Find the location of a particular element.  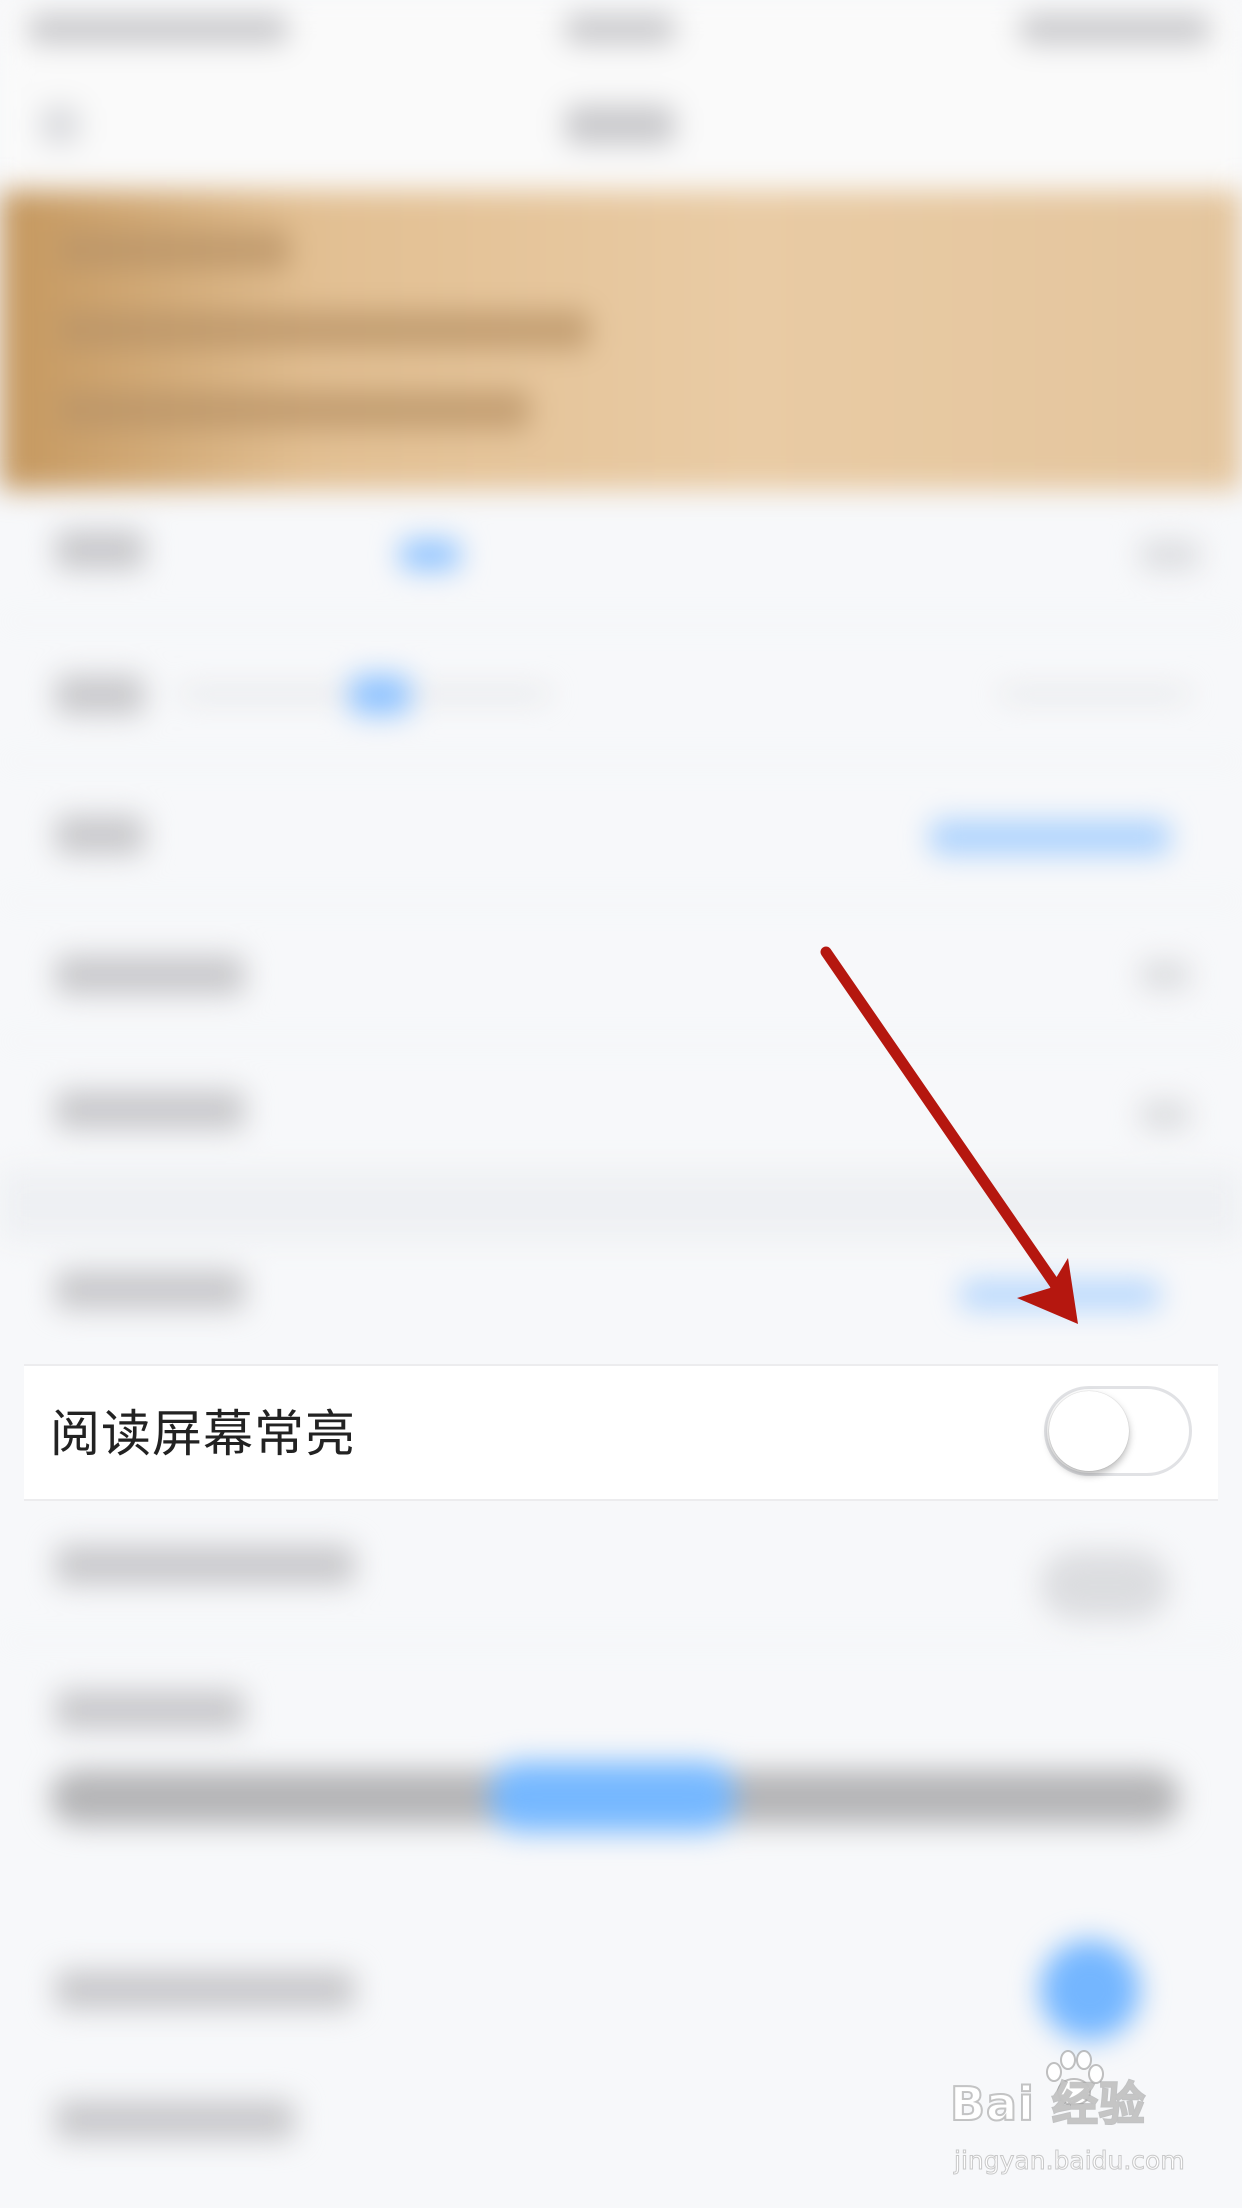

toggle-knob is located at coordinates (1089, 1431).